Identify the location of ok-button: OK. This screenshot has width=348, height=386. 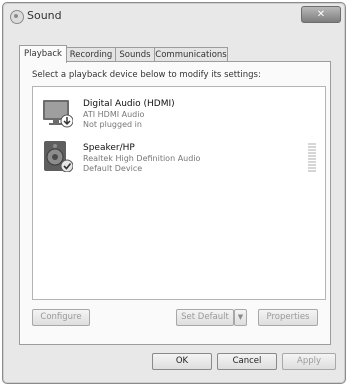
(182, 361).